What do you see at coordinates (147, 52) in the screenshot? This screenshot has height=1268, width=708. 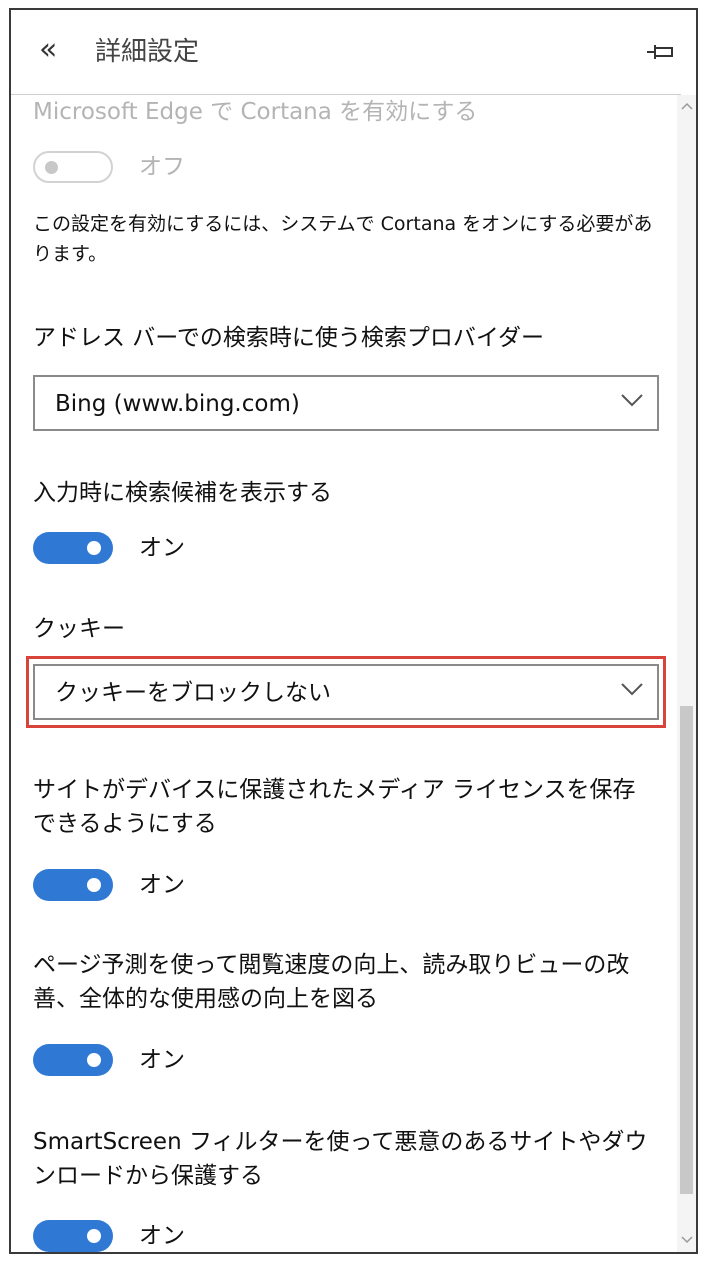 I see `page-title: 詳細設定` at bounding box center [147, 52].